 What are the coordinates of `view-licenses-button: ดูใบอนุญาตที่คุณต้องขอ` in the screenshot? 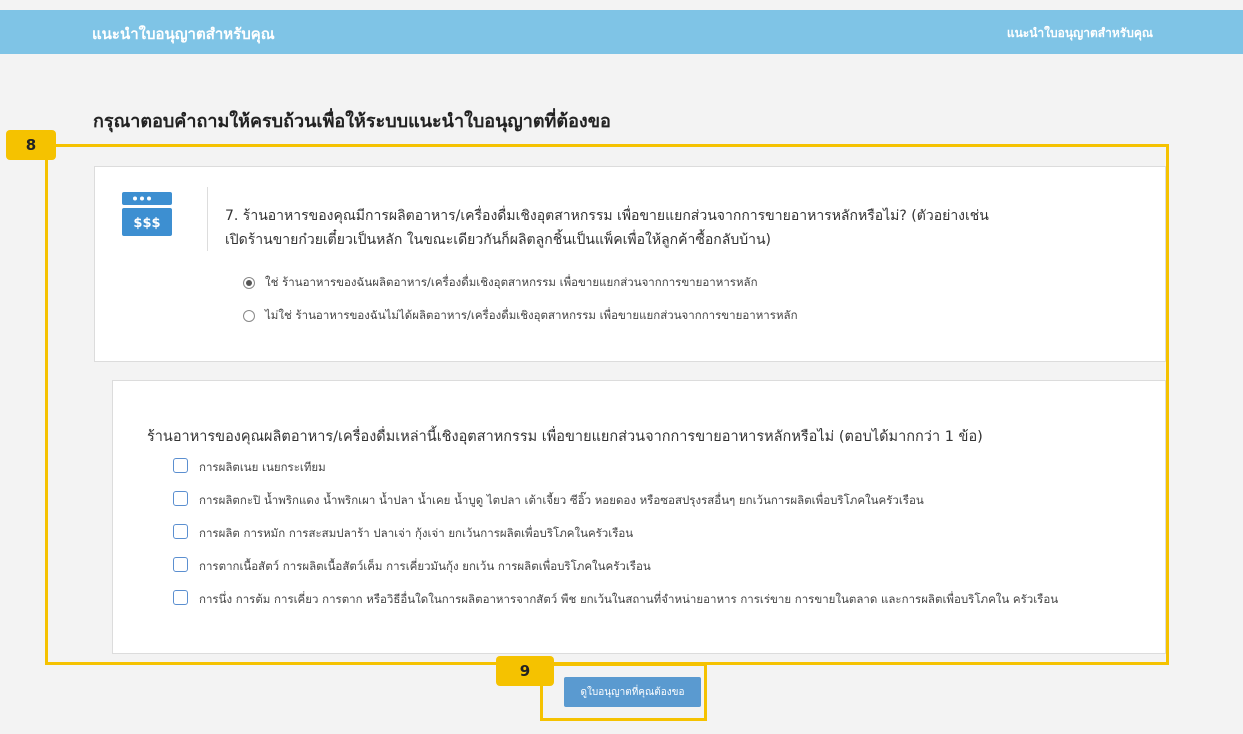 It's located at (632, 692).